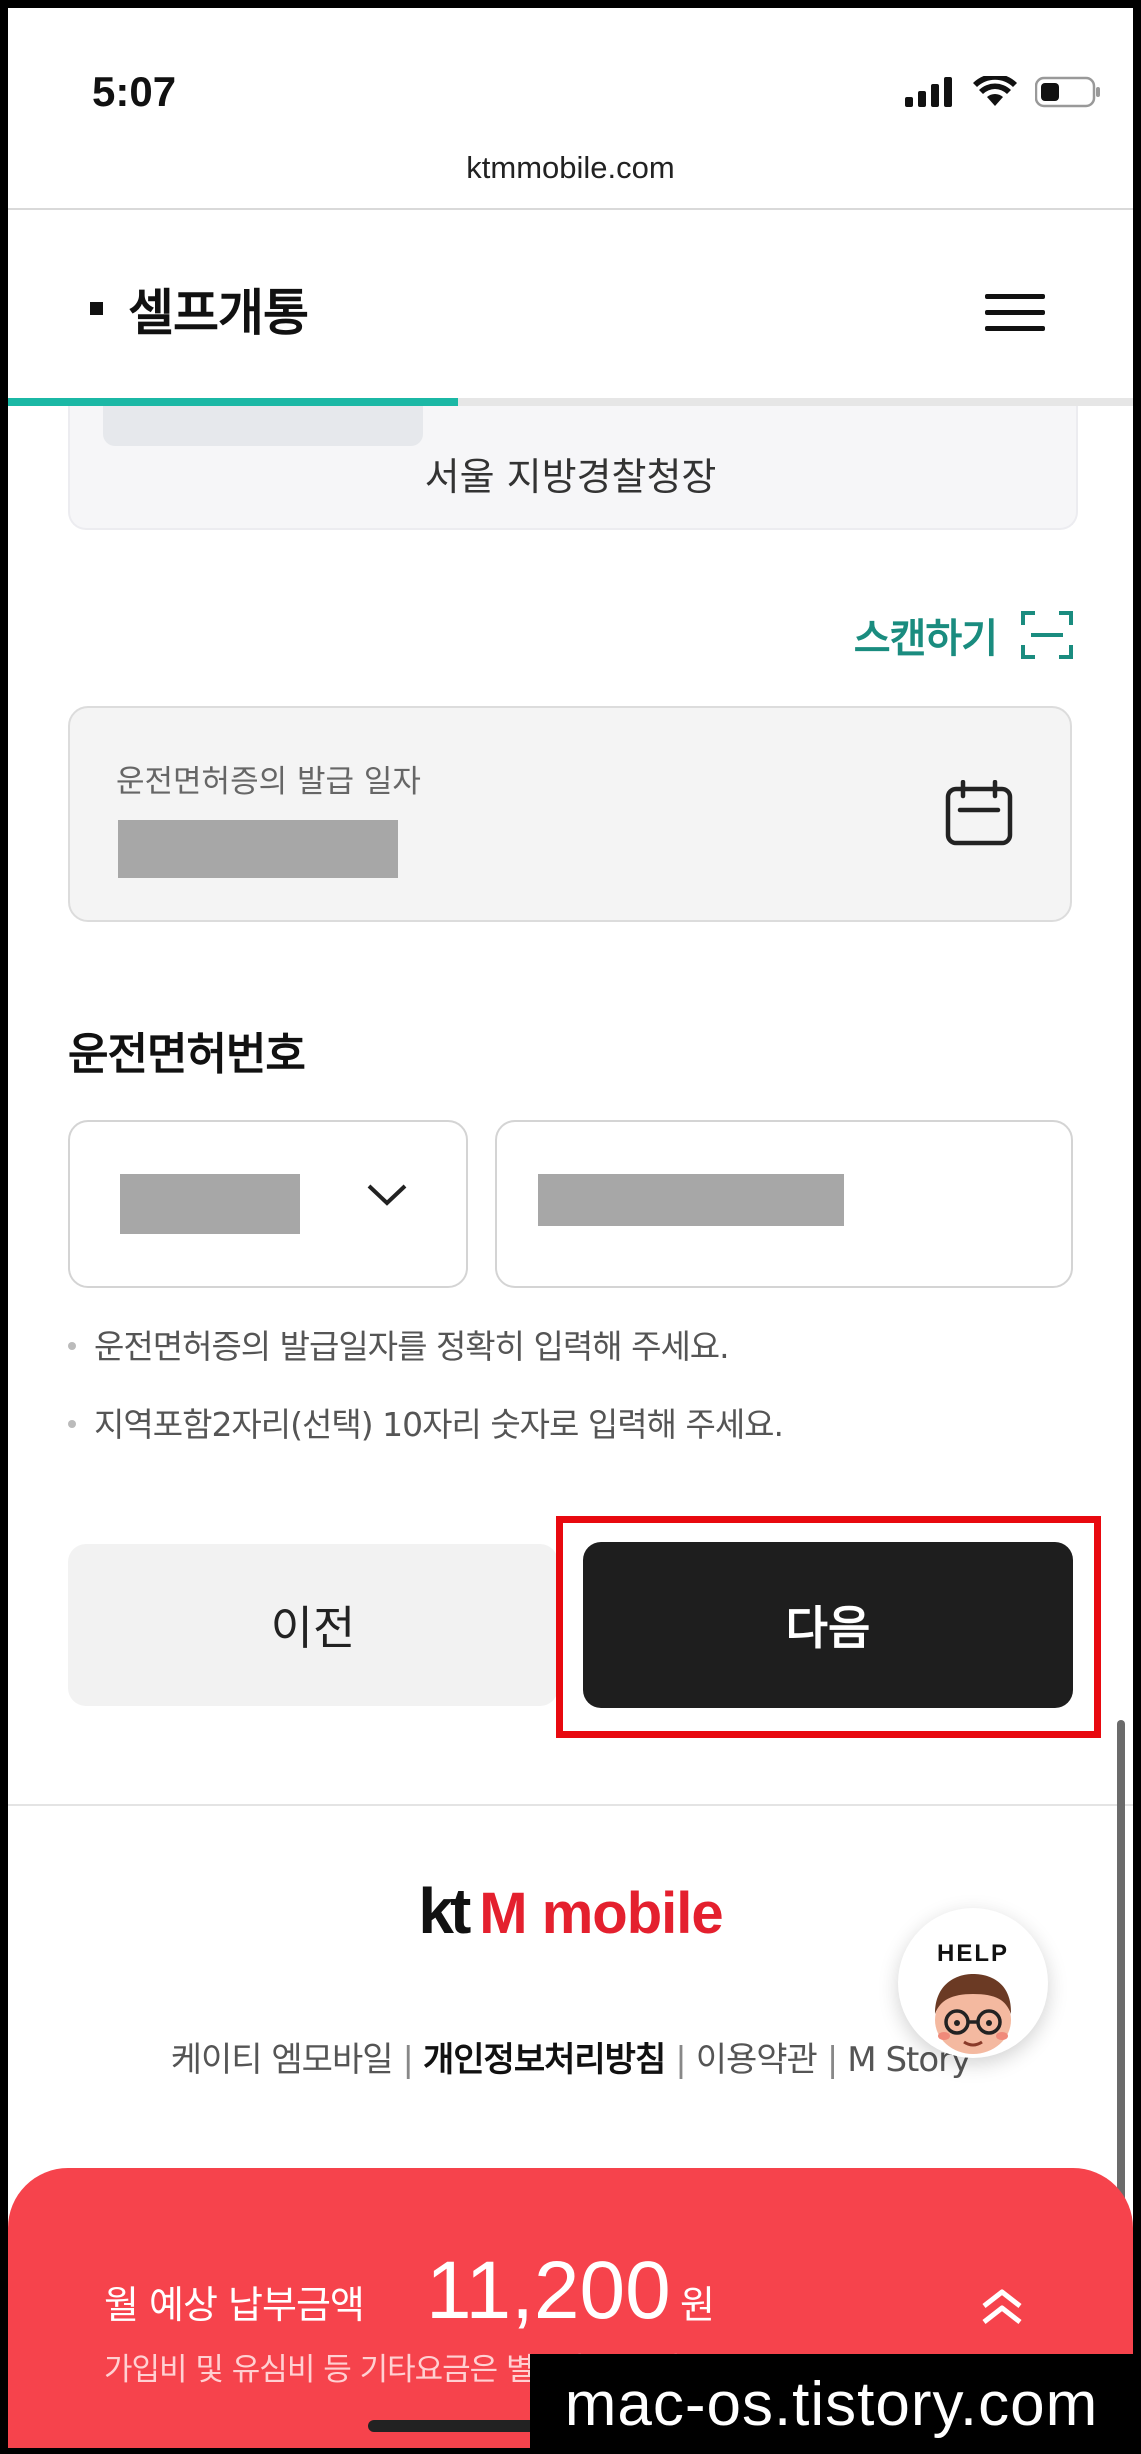 The image size is (1141, 2454). I want to click on logo-m-mobile: M mobile, so click(601, 1913).